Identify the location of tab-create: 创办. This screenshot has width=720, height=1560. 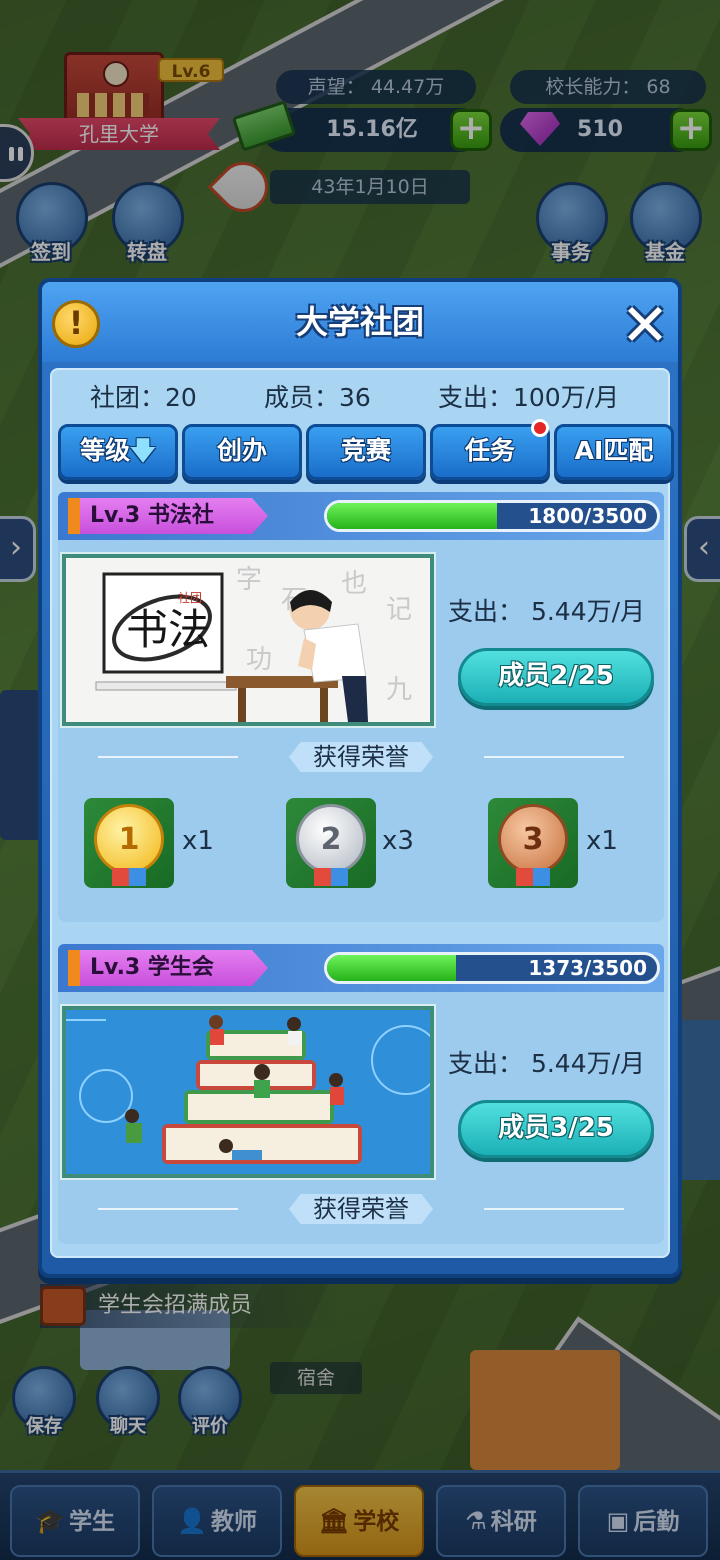
(242, 452).